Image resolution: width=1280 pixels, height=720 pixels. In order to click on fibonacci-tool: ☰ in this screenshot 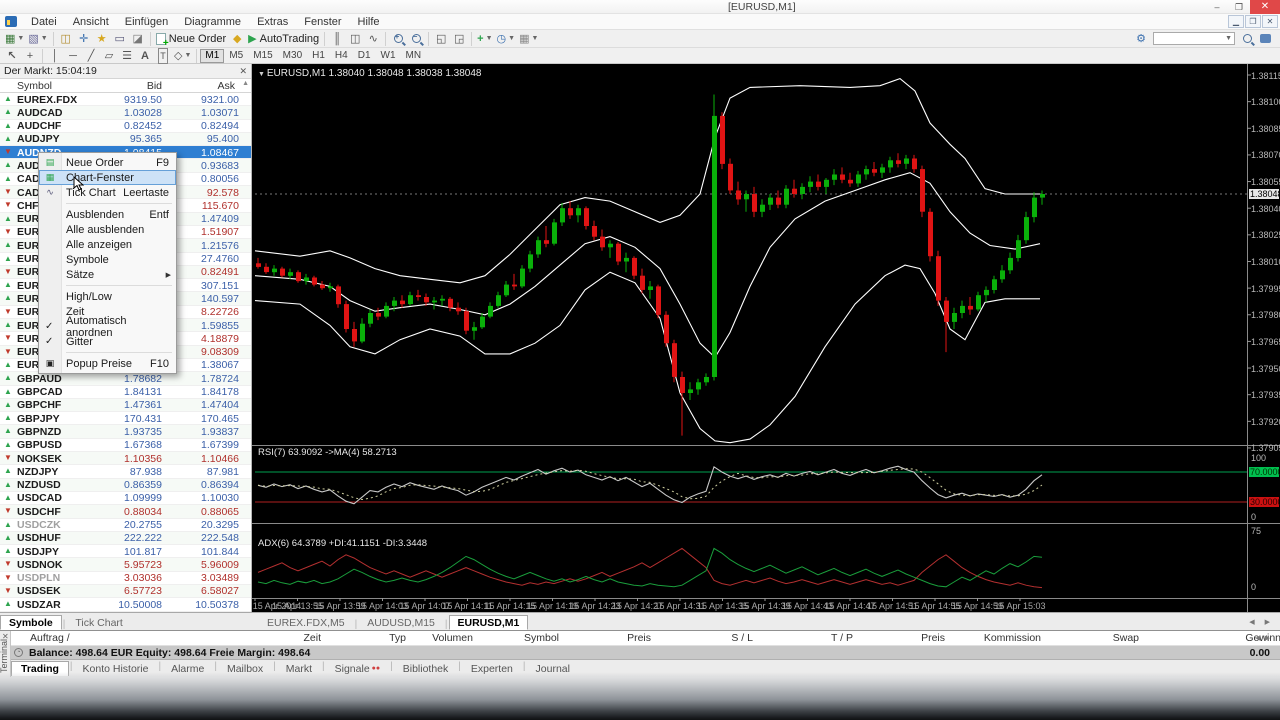, I will do `click(127, 56)`.